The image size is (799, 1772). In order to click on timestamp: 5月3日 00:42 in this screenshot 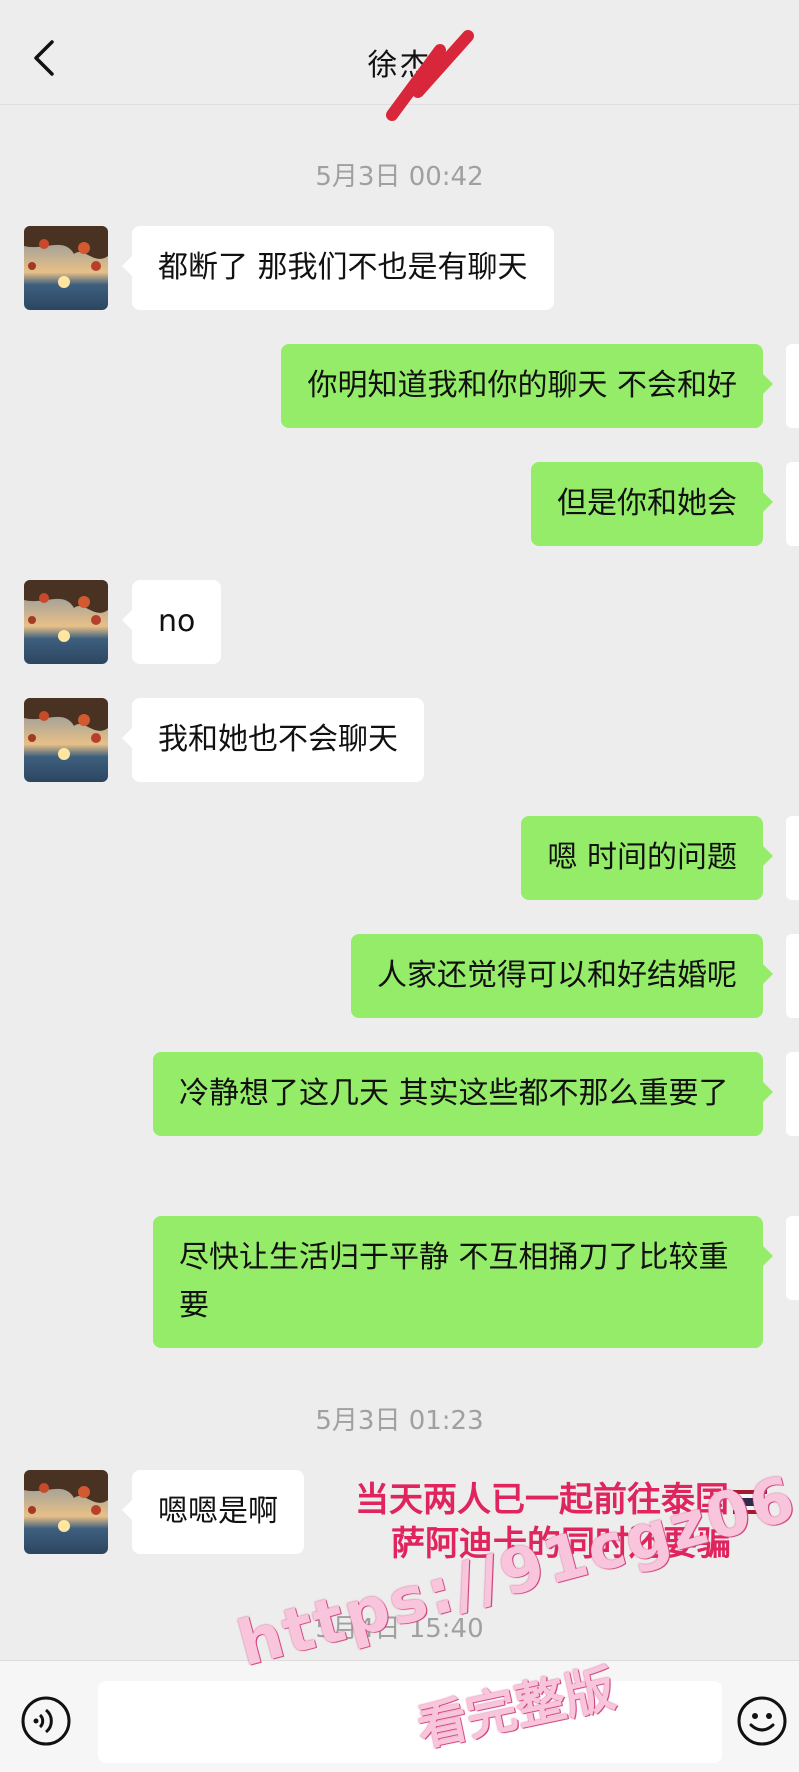, I will do `click(399, 177)`.